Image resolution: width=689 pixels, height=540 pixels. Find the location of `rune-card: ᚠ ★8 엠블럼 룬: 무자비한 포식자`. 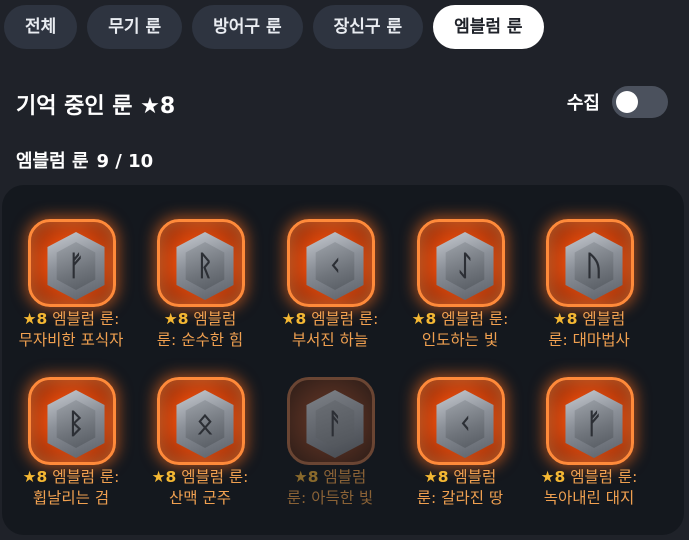

rune-card: ᚠ ★8 엠블럼 룬: 무자비한 포식자 is located at coordinates (71, 267).